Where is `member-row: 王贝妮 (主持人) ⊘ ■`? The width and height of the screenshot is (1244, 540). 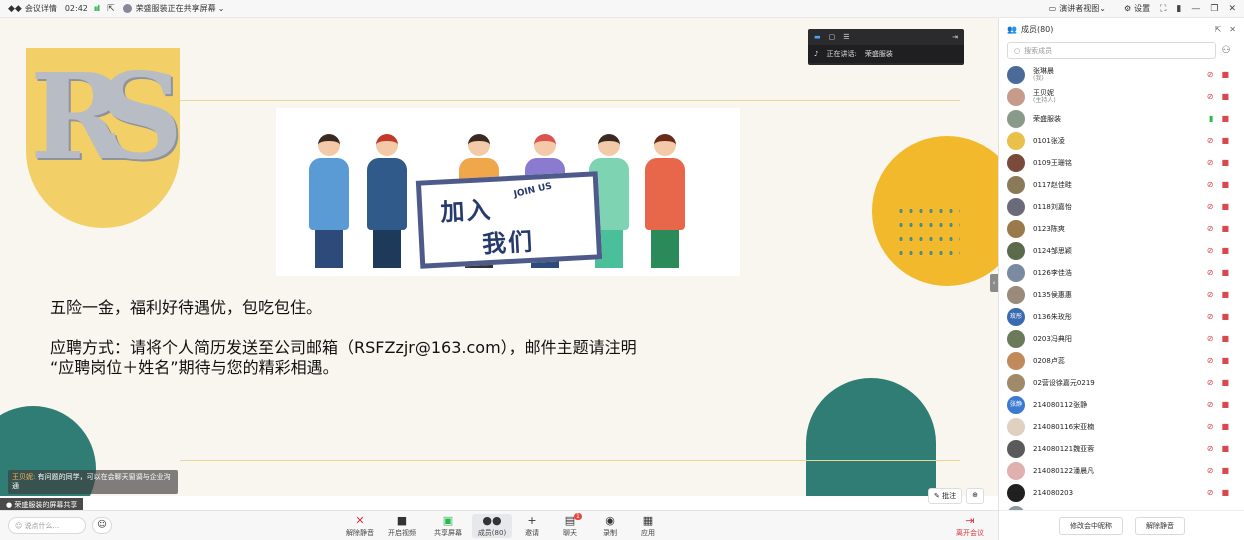 member-row: 王贝妮 (主持人) ⊘ ■ is located at coordinates (1121, 97).